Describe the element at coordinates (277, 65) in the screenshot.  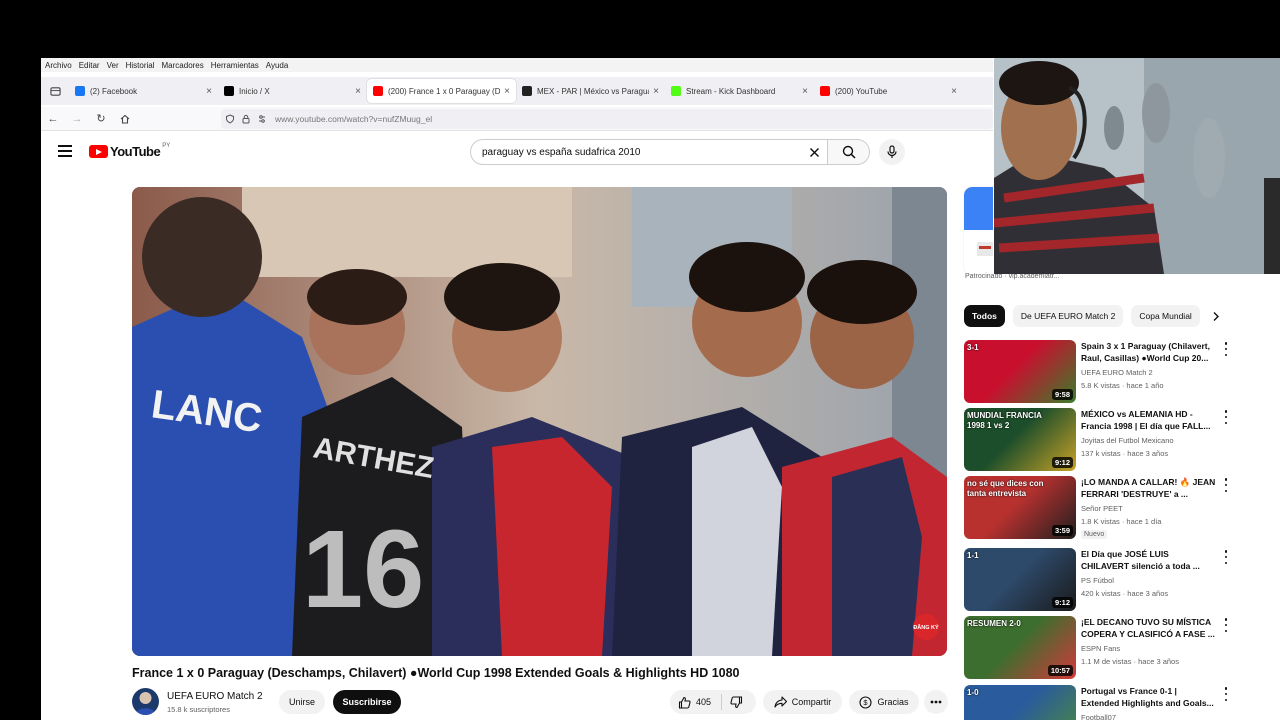
I see `menu-ayuda: Ayuda` at that location.